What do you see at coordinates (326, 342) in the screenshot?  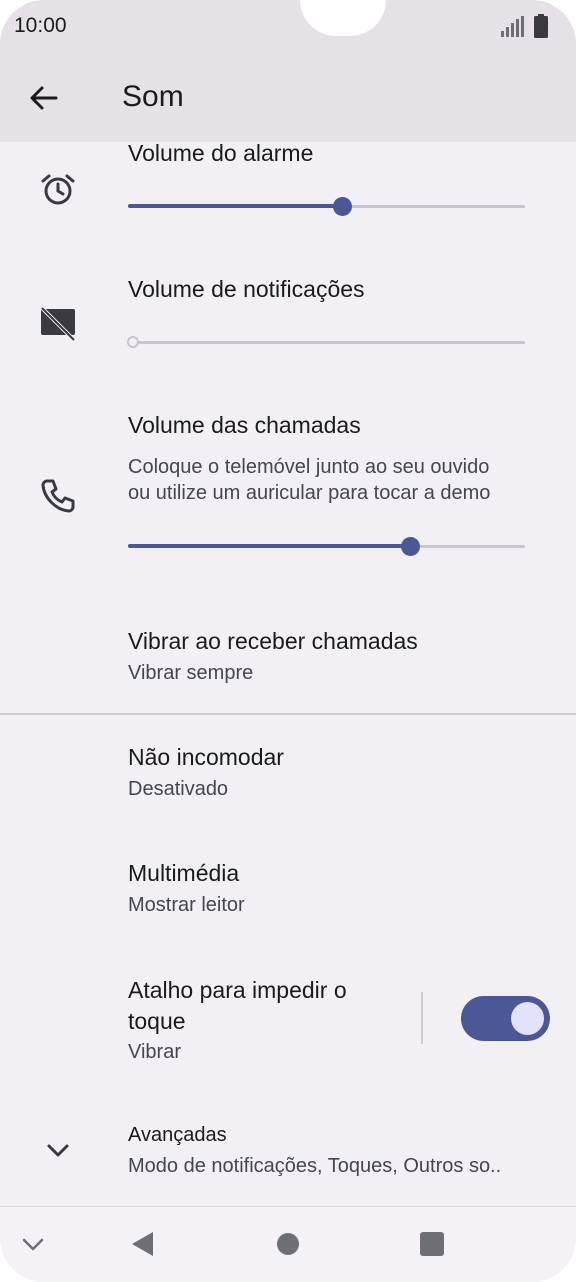 I see `notification-volume-slider` at bounding box center [326, 342].